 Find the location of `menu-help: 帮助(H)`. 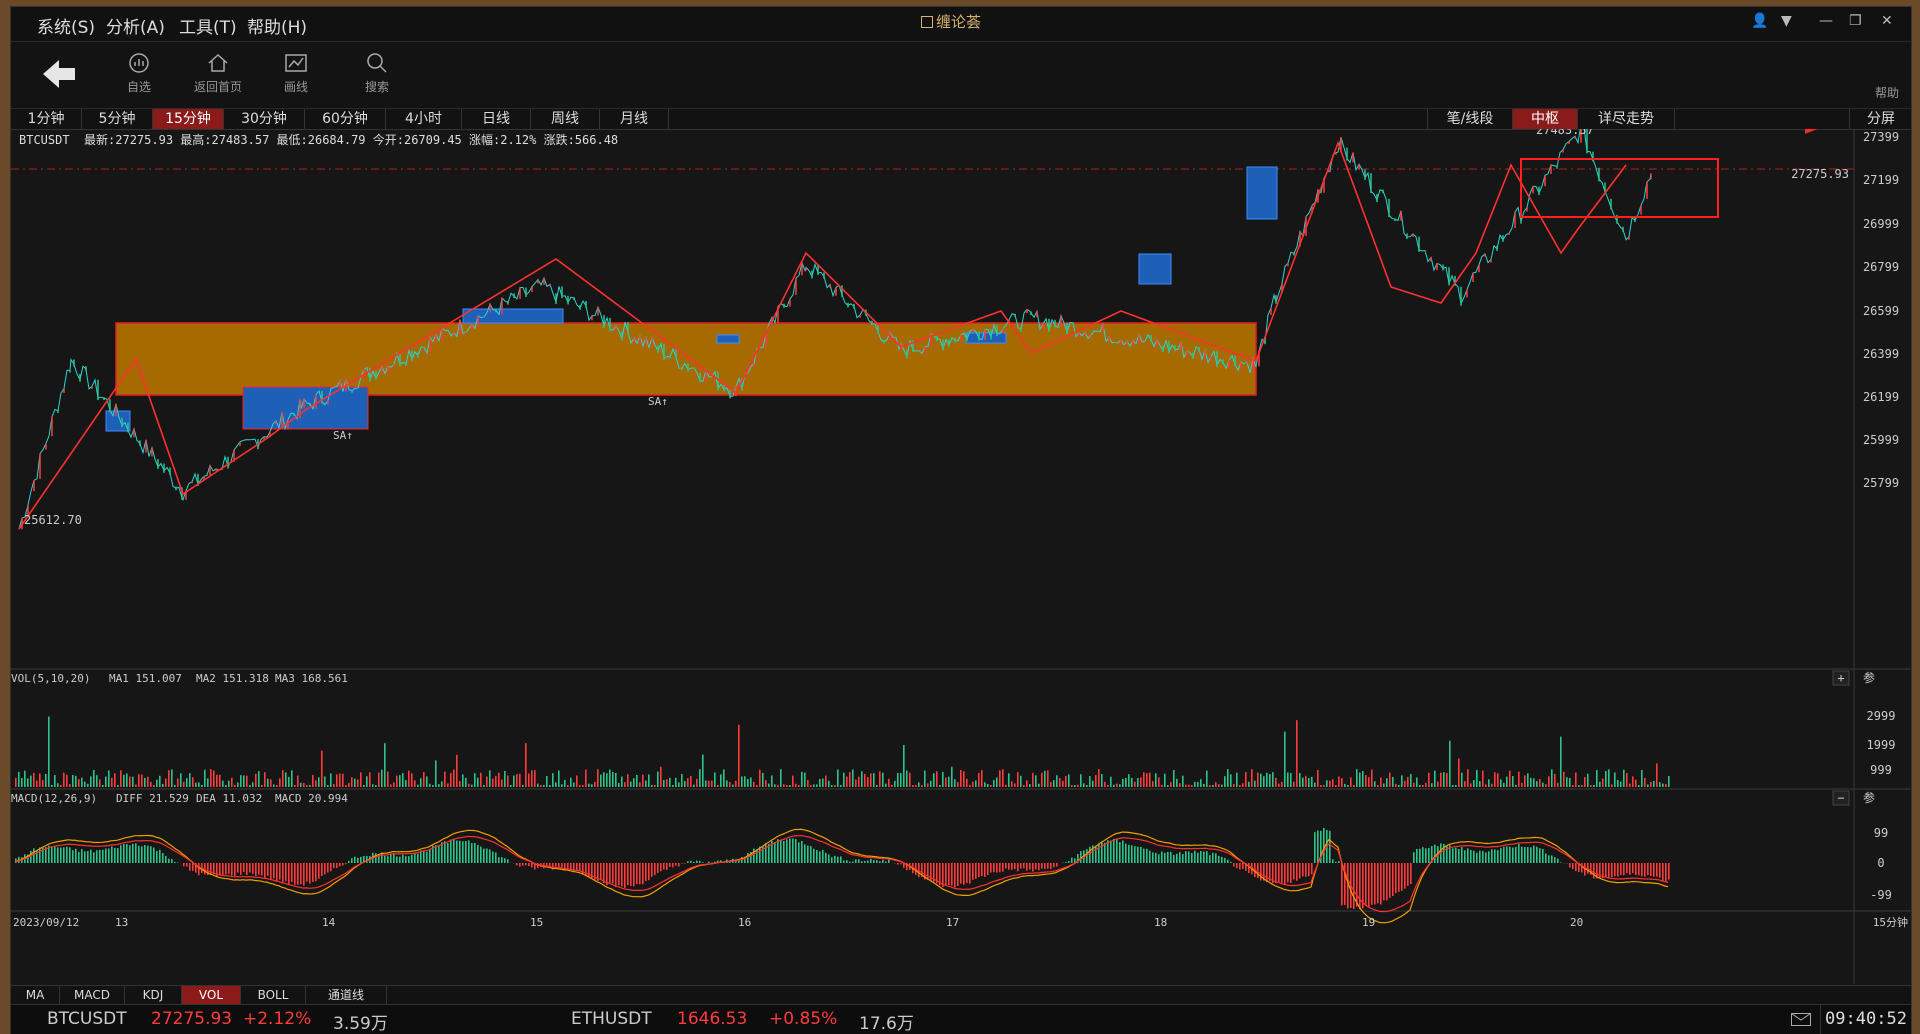

menu-help: 帮助(H) is located at coordinates (277, 25).